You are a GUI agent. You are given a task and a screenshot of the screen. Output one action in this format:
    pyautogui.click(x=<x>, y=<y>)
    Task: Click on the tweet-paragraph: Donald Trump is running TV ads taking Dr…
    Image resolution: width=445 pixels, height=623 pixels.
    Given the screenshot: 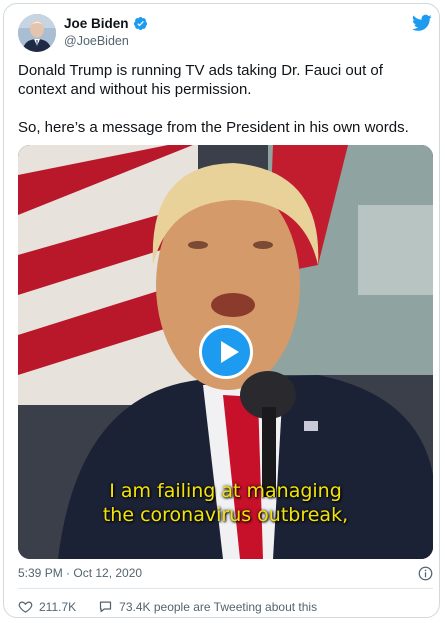 What is the action you would take?
    pyautogui.click(x=200, y=80)
    